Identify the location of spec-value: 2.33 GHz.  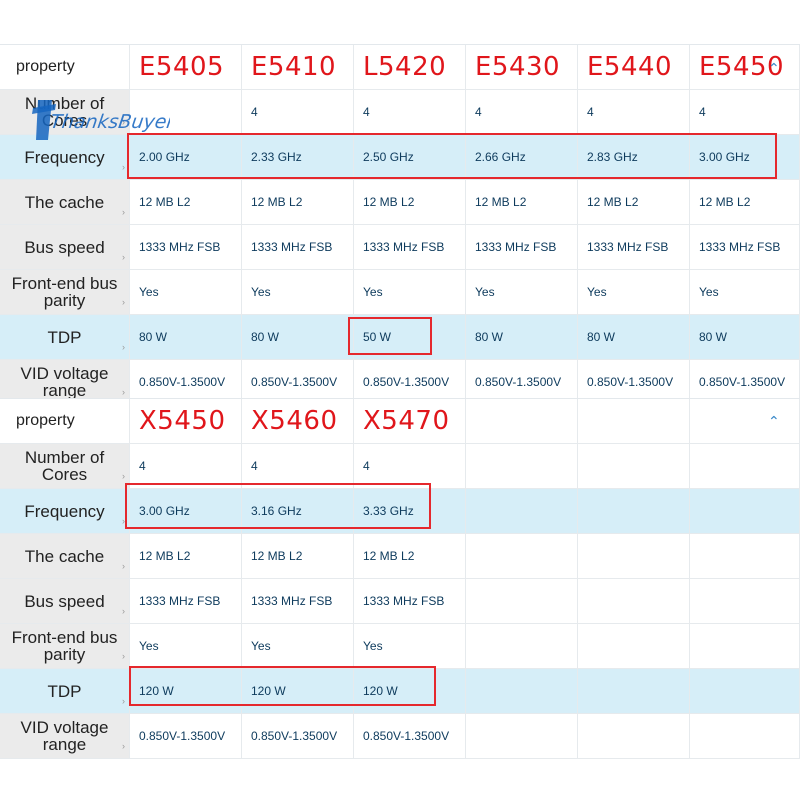
(276, 157).